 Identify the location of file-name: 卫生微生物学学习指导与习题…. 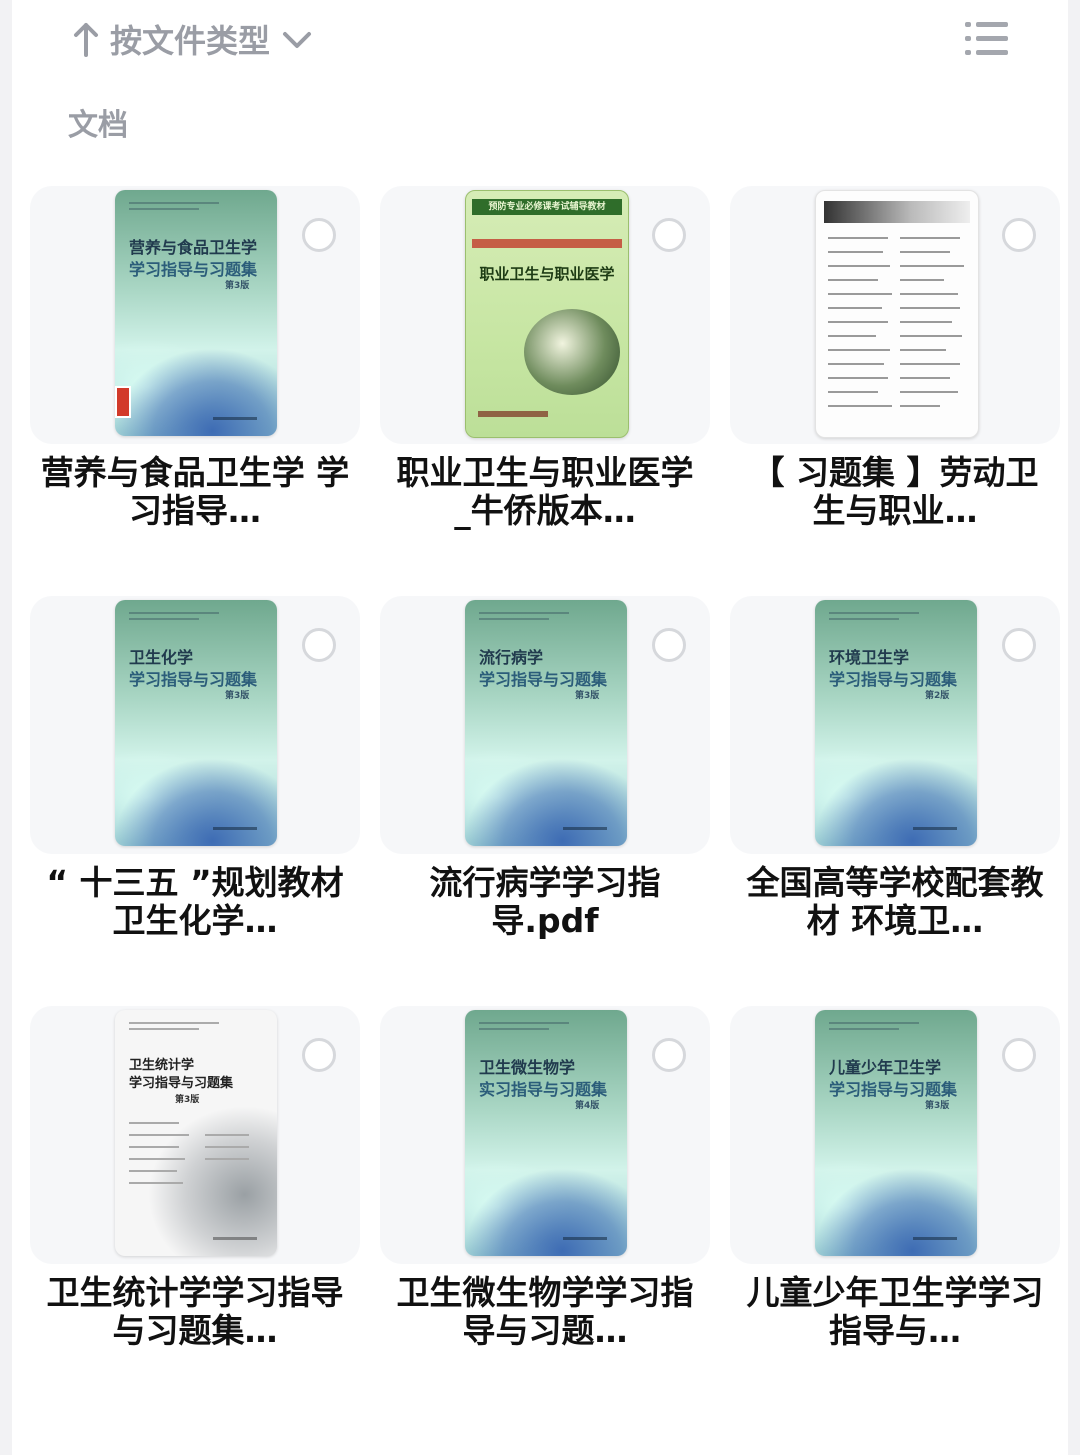
(545, 1312).